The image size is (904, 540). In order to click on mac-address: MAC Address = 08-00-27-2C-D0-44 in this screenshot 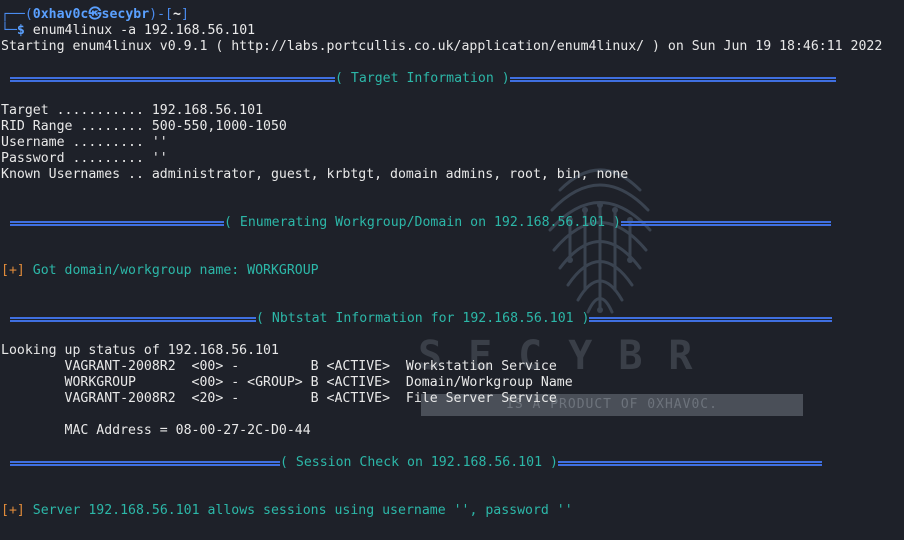, I will do `click(156, 430)`.